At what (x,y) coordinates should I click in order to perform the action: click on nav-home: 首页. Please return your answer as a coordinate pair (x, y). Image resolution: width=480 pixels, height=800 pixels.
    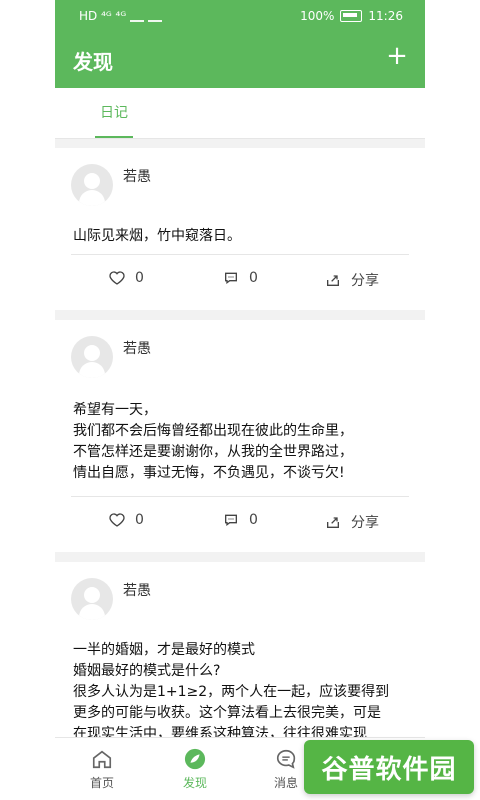
    Looking at the image, I should click on (102, 769).